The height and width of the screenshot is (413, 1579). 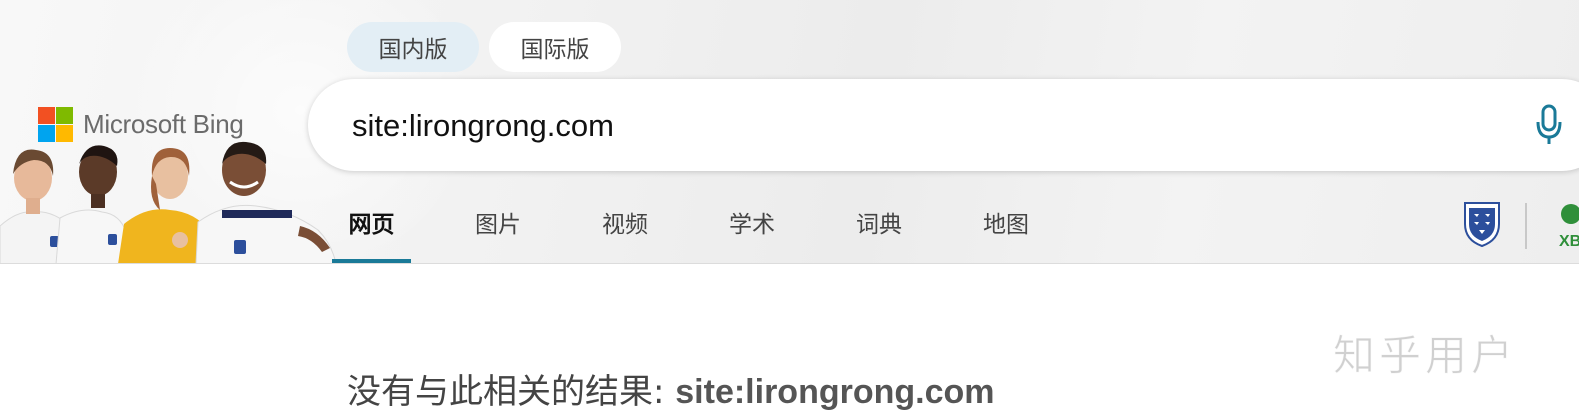 I want to click on header-divider, so click(x=789, y=263).